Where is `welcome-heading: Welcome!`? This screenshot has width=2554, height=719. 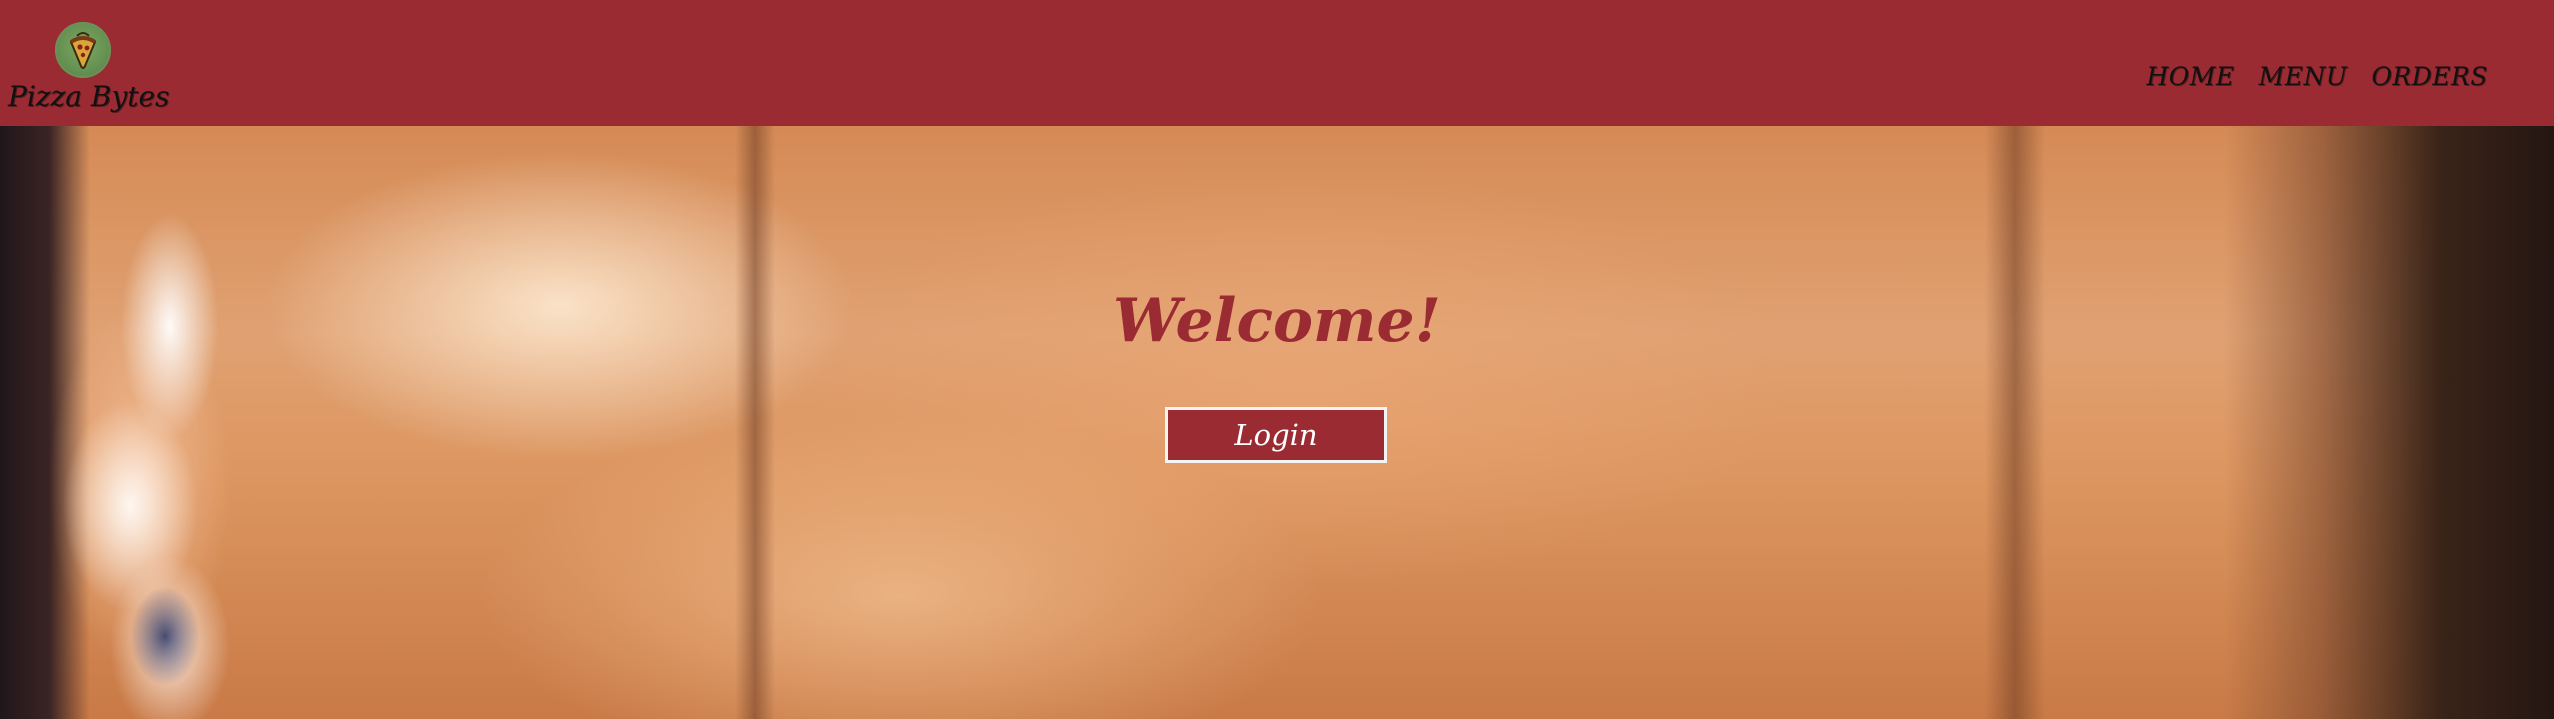 welcome-heading: Welcome! is located at coordinates (1276, 321).